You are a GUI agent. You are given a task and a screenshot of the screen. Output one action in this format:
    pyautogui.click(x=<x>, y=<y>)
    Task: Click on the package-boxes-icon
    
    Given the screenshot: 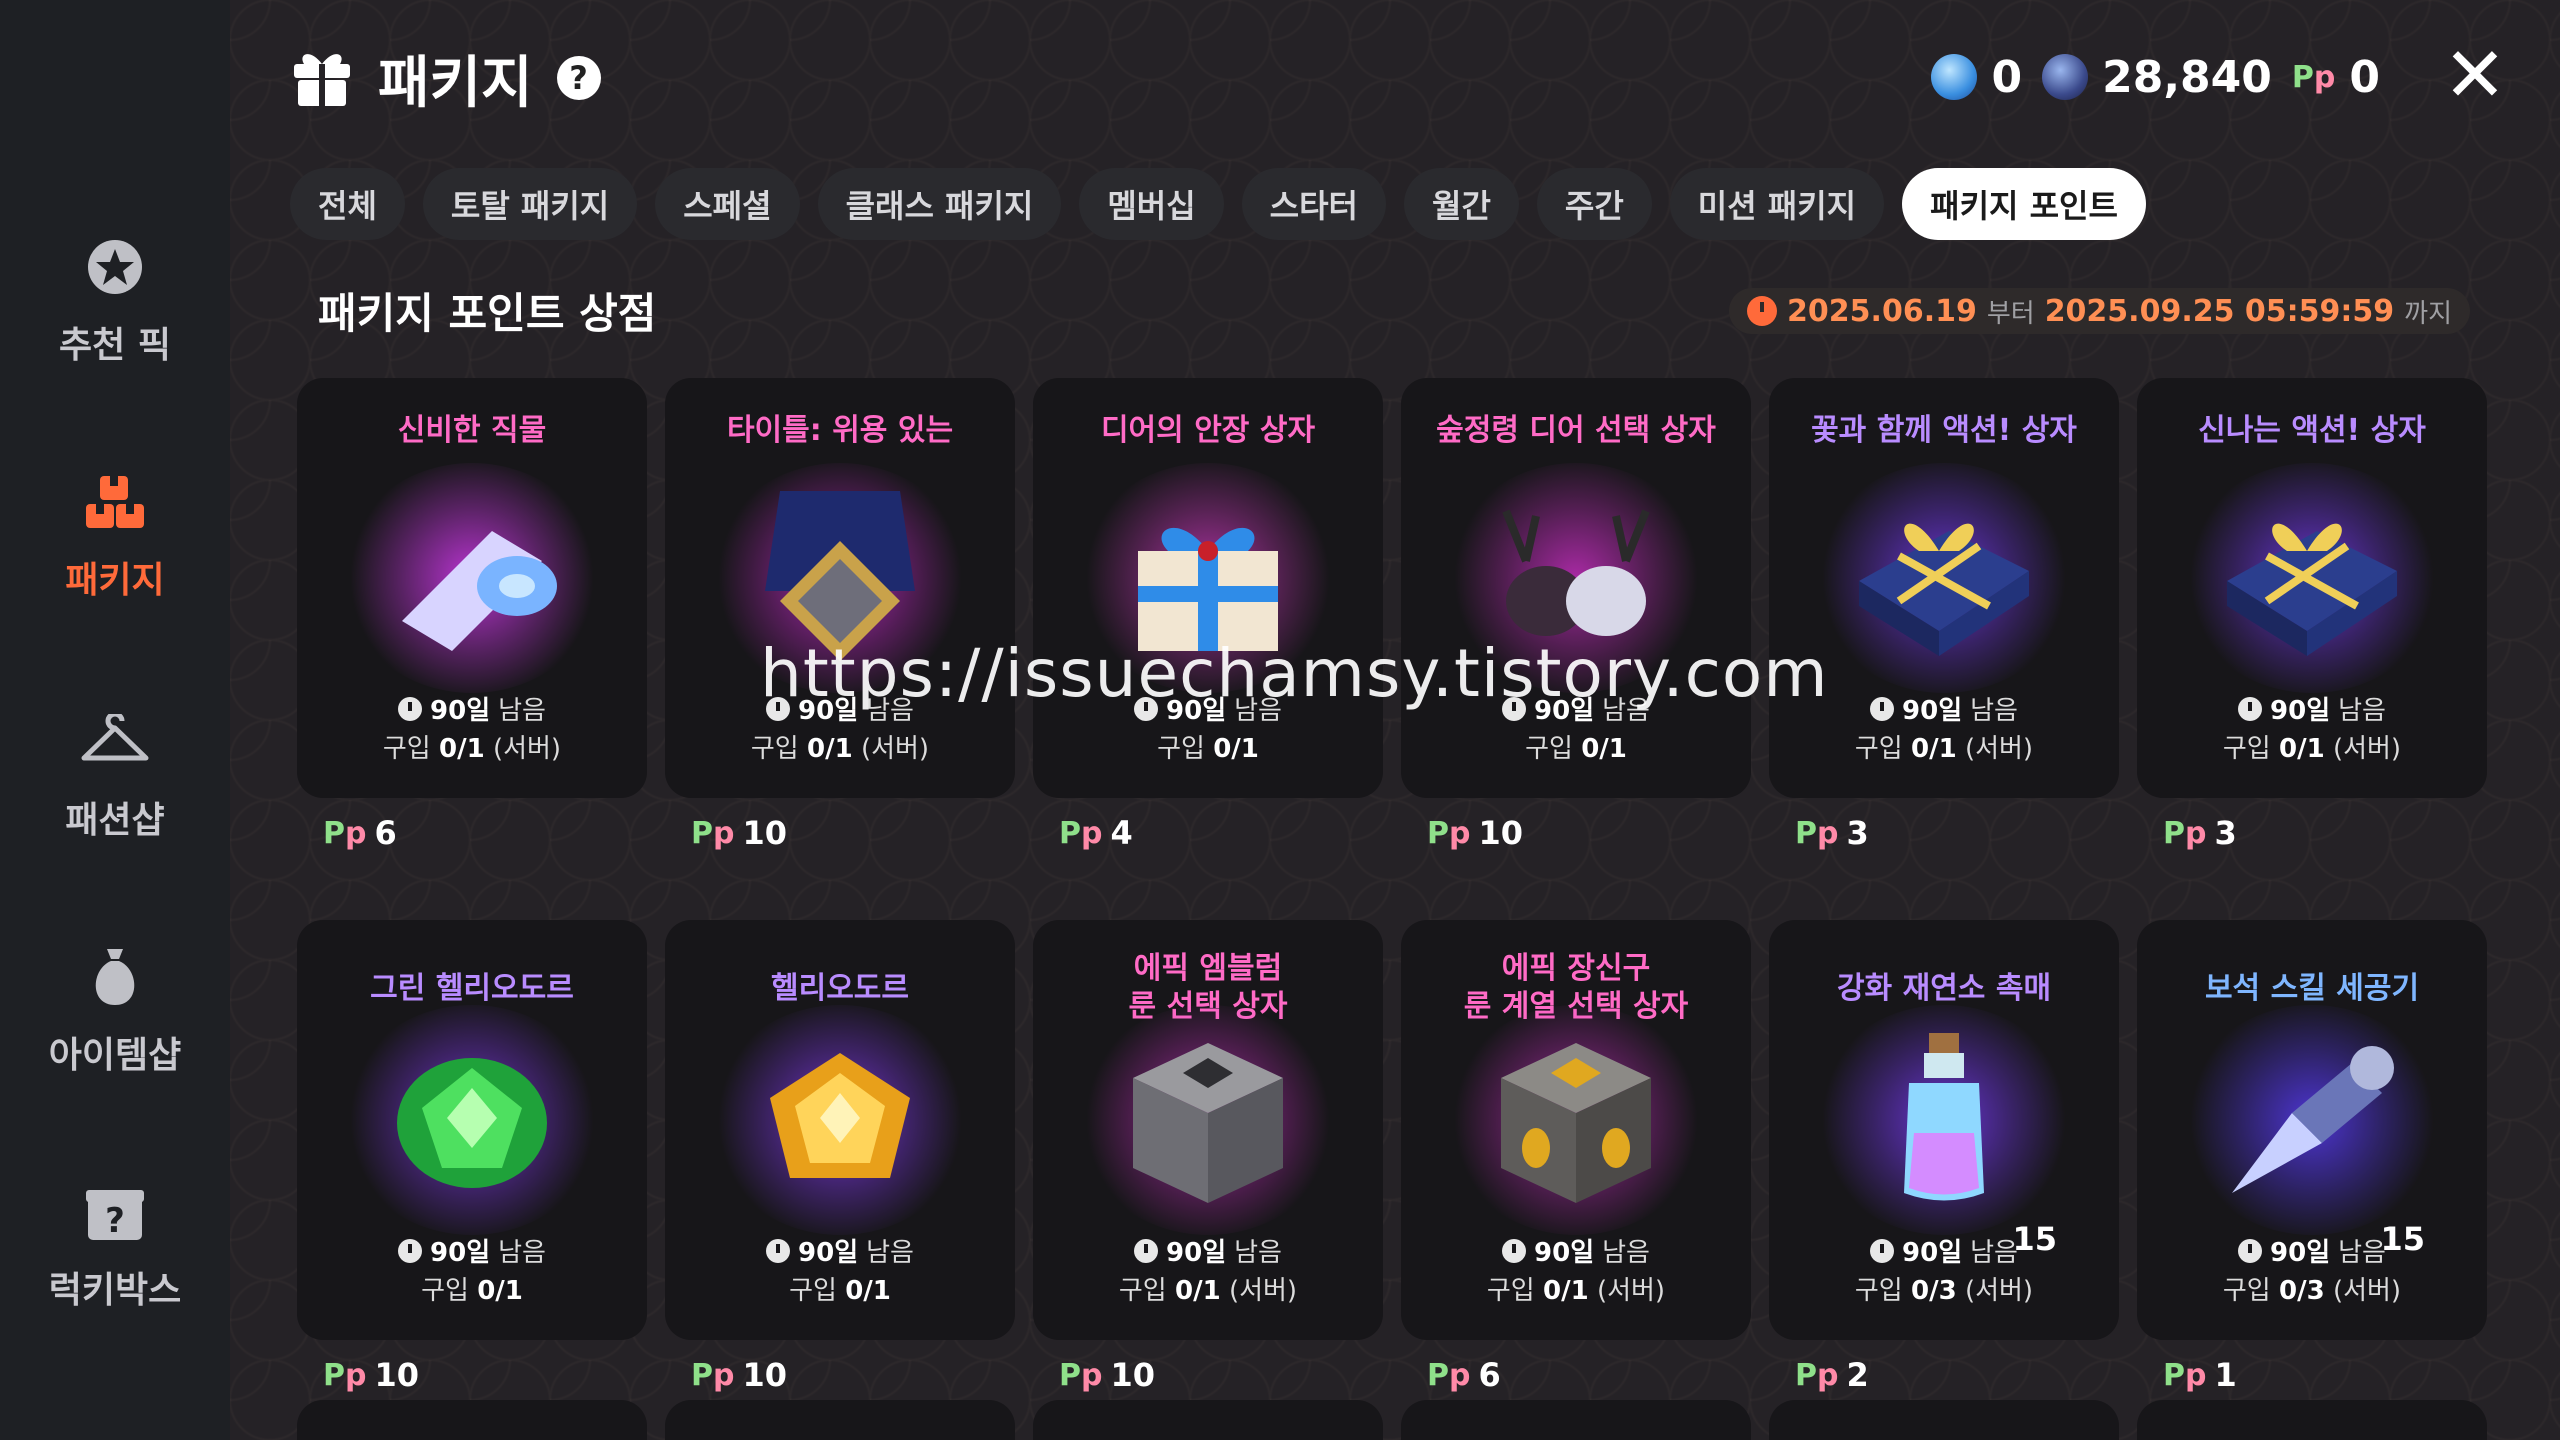 What is the action you would take?
    pyautogui.click(x=115, y=502)
    